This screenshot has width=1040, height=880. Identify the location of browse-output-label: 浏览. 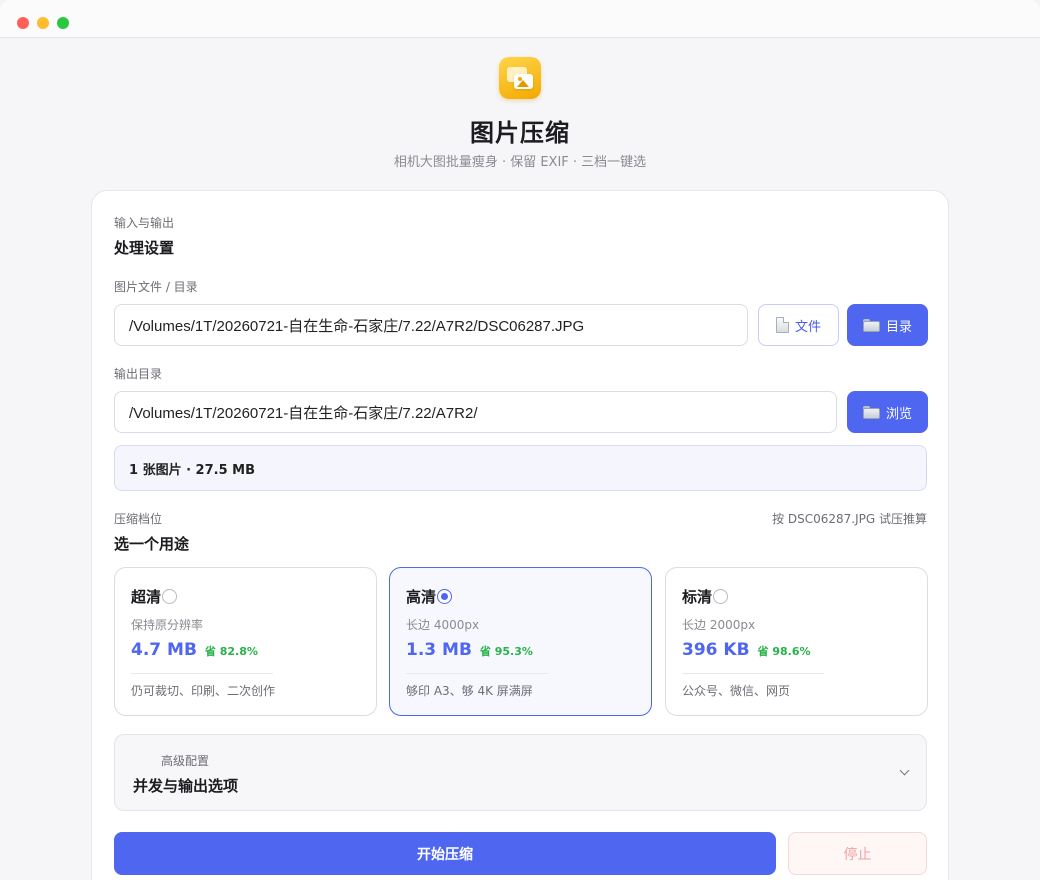
(898, 414).